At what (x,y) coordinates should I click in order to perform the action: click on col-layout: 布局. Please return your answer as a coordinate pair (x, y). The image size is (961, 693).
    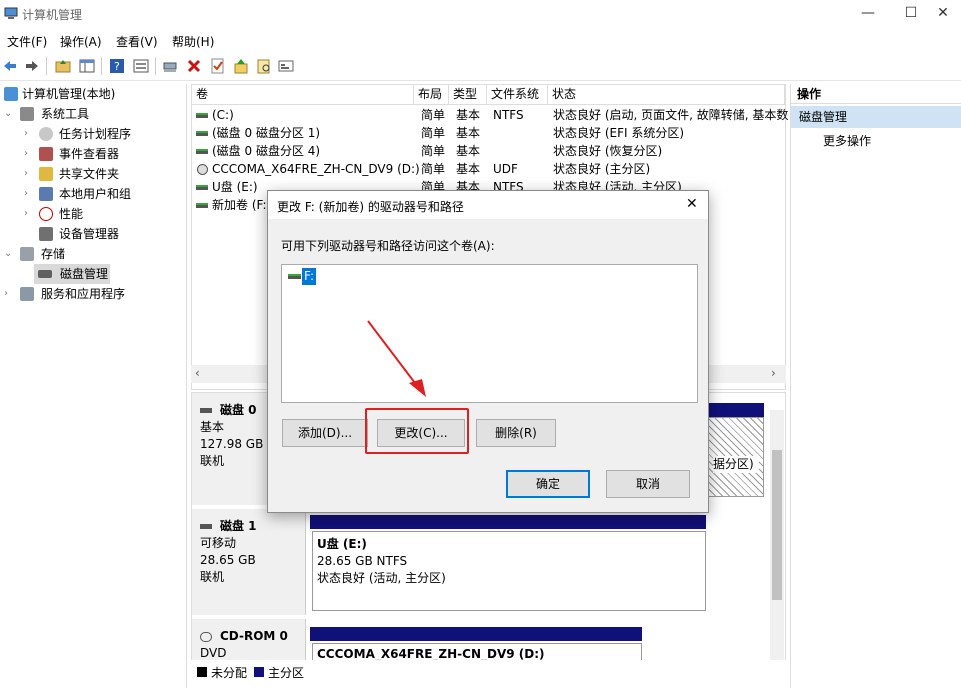
    Looking at the image, I should click on (431, 95).